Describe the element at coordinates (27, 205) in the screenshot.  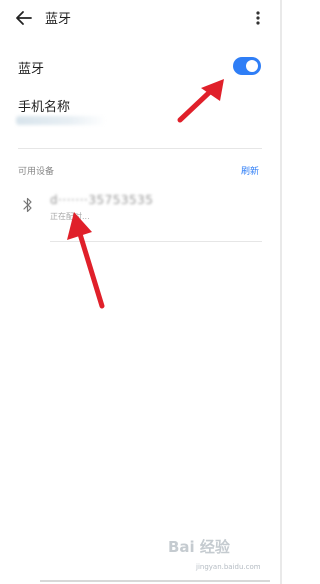
I see `bluetooth-icon` at that location.